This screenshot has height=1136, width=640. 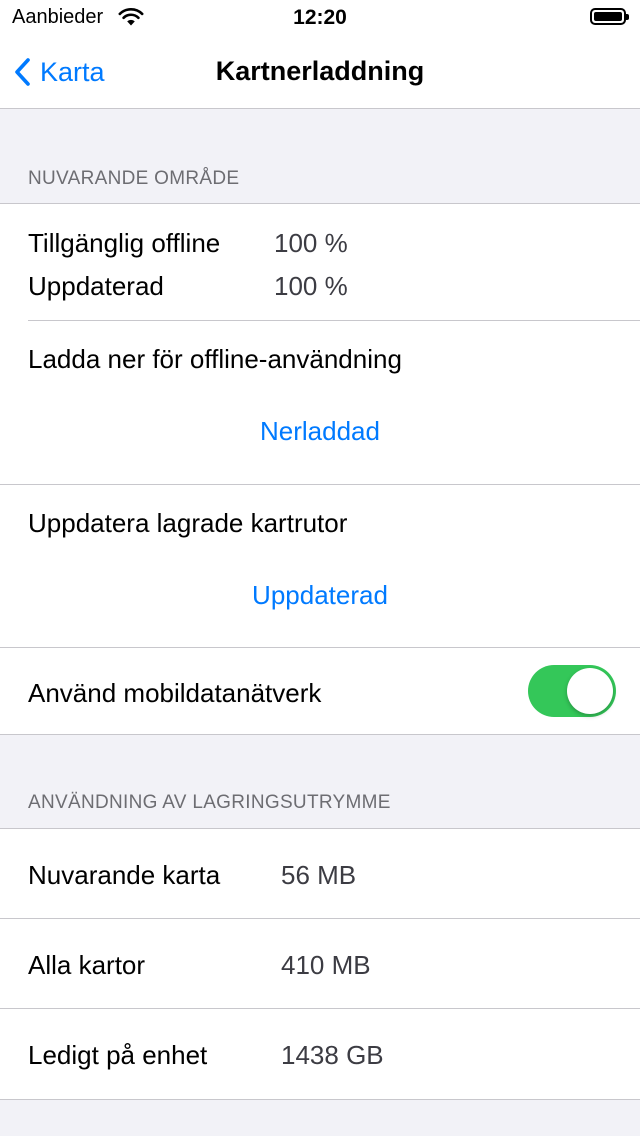 I want to click on page-title: Kartnerladdning, so click(x=320, y=71).